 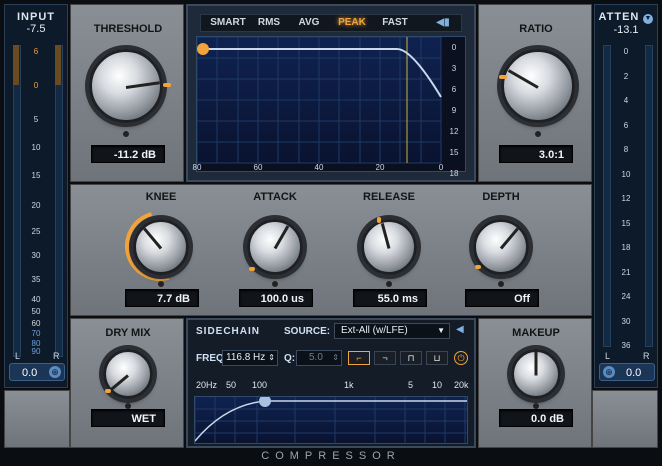 What do you see at coordinates (30, 373) in the screenshot?
I see `input-value: 0.0` at bounding box center [30, 373].